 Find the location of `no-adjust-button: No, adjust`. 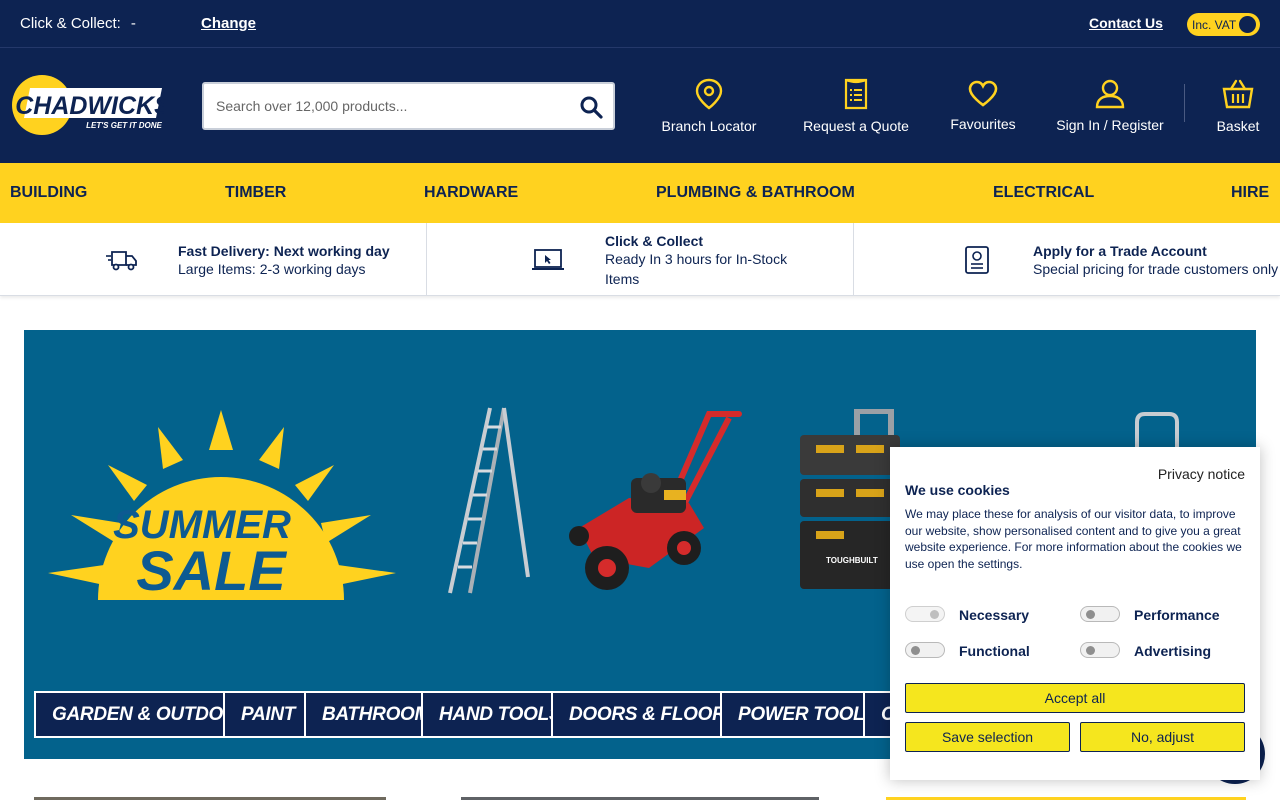

no-adjust-button: No, adjust is located at coordinates (1162, 737).